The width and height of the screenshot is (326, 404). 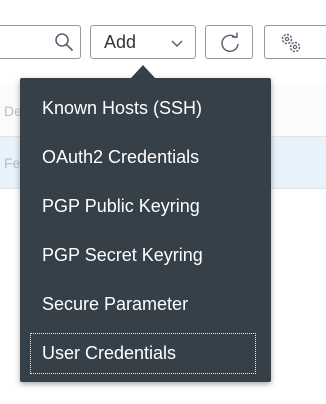 I want to click on refresh-button, so click(x=229, y=42).